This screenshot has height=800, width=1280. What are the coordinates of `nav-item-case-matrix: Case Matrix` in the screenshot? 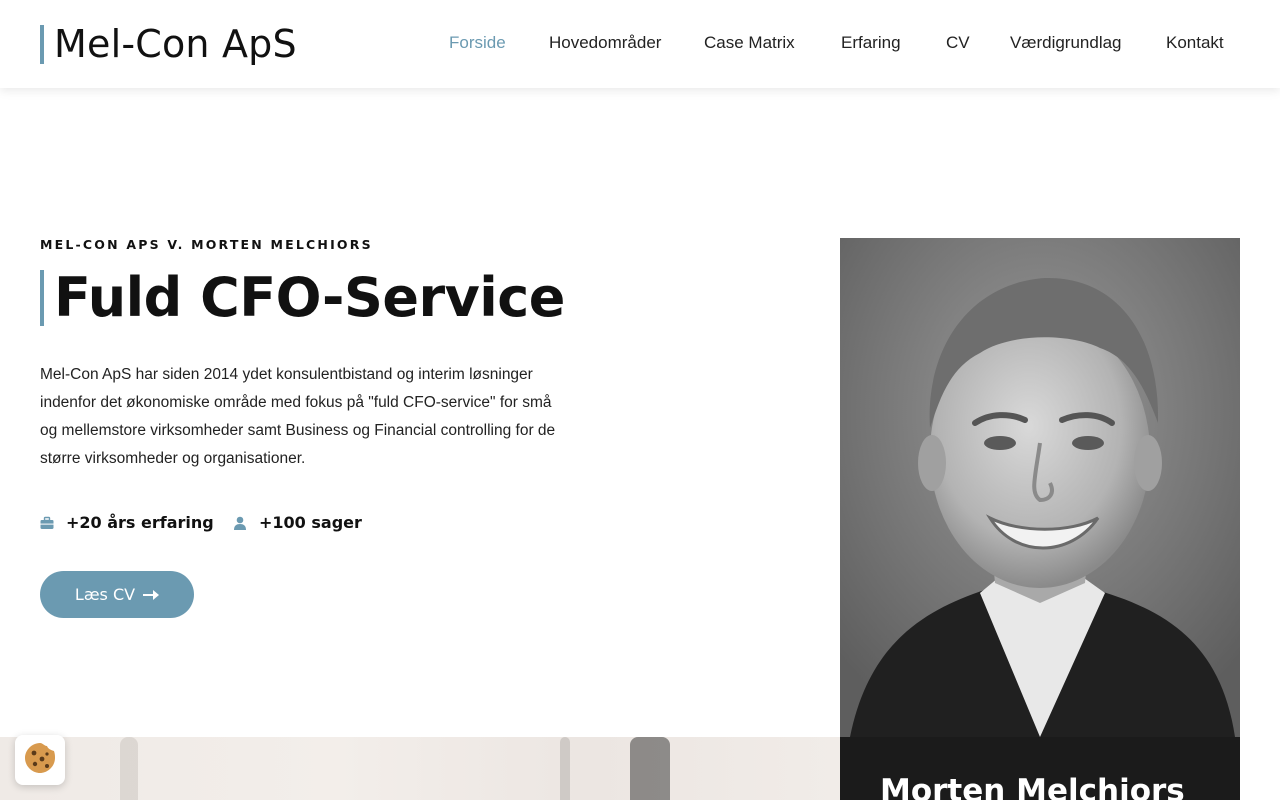 It's located at (749, 43).